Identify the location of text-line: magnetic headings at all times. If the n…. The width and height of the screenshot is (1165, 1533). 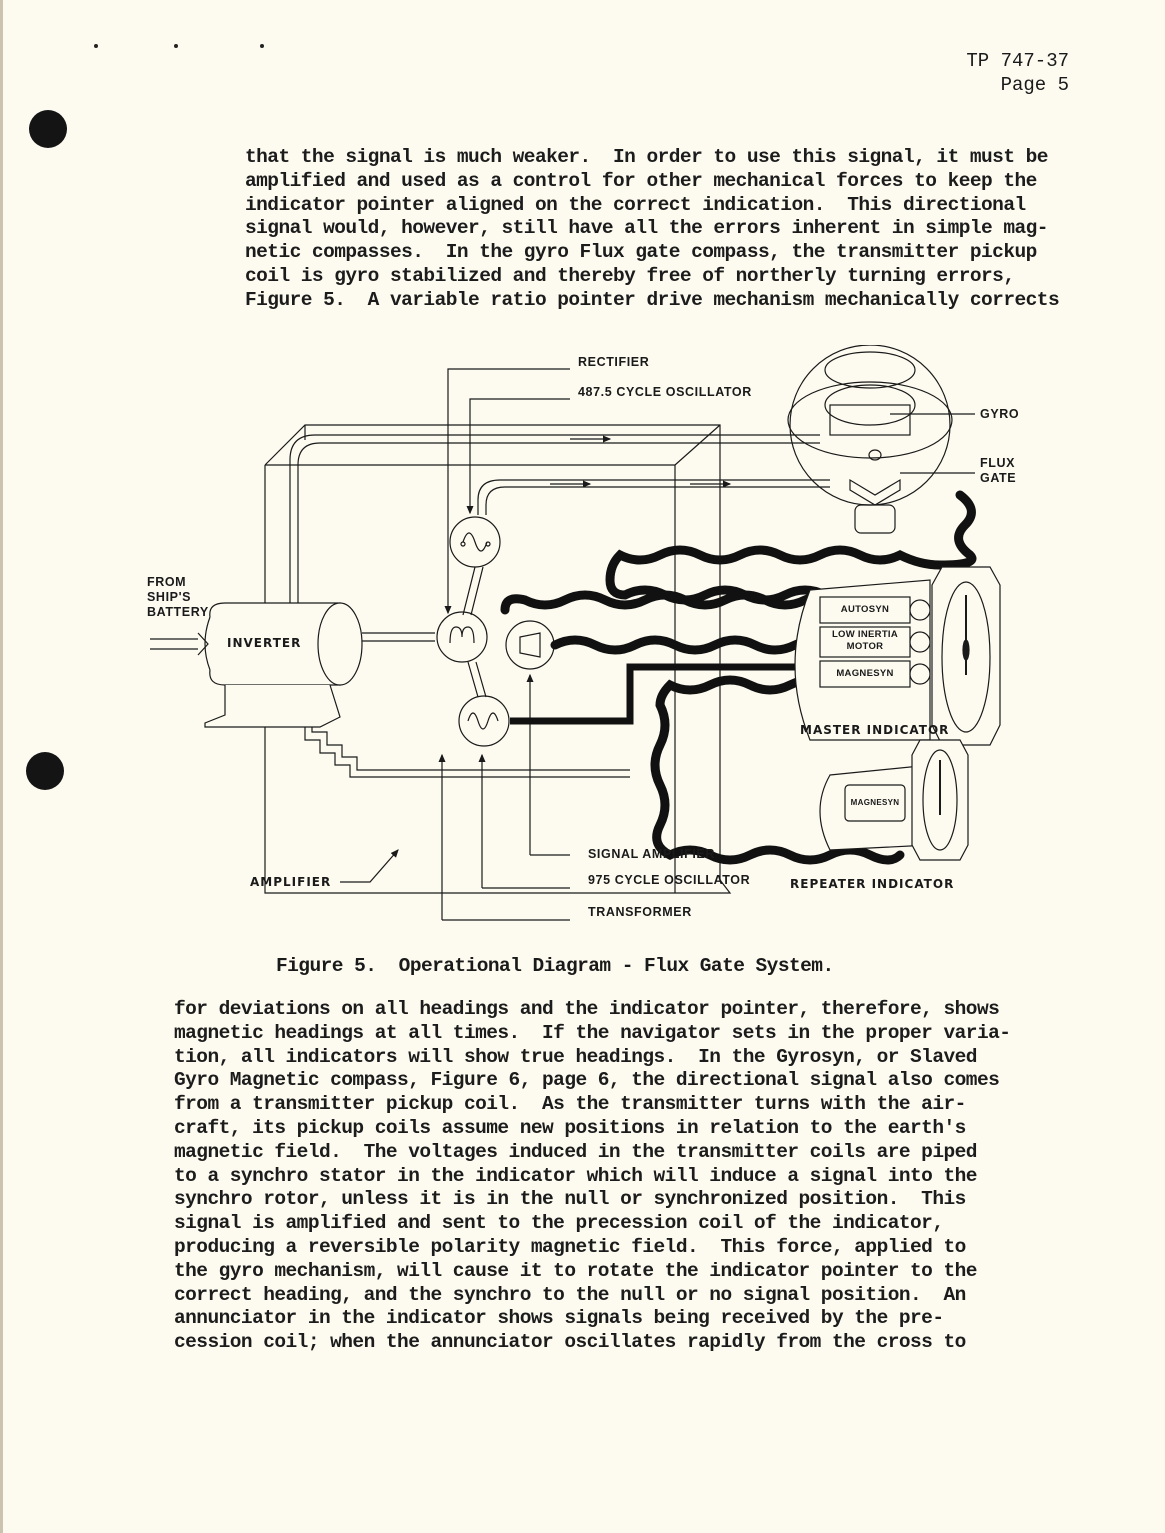
(592, 1032).